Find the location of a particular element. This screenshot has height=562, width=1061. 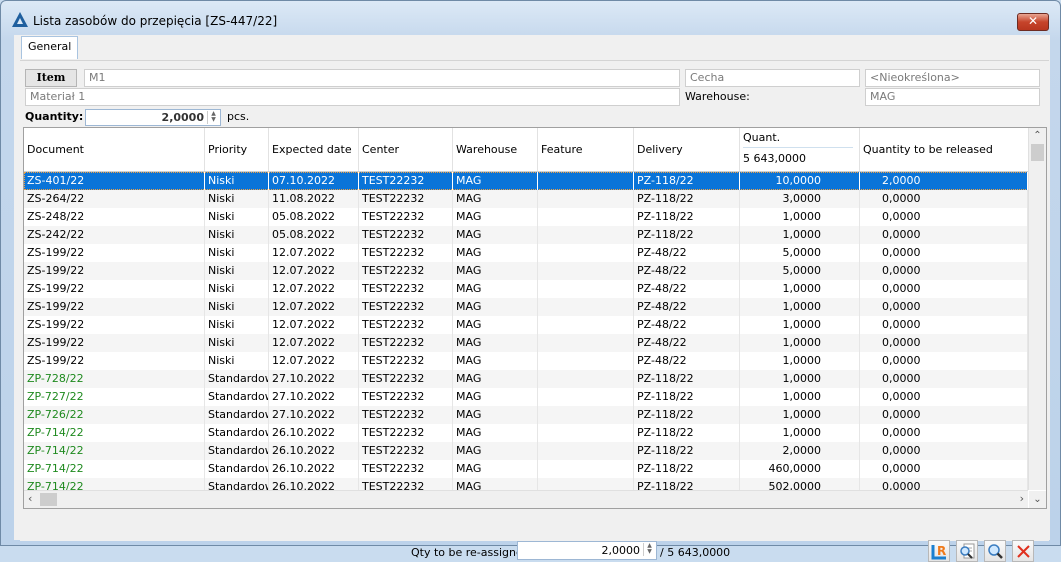

warehouse-label: Warehouse: is located at coordinates (717, 96).